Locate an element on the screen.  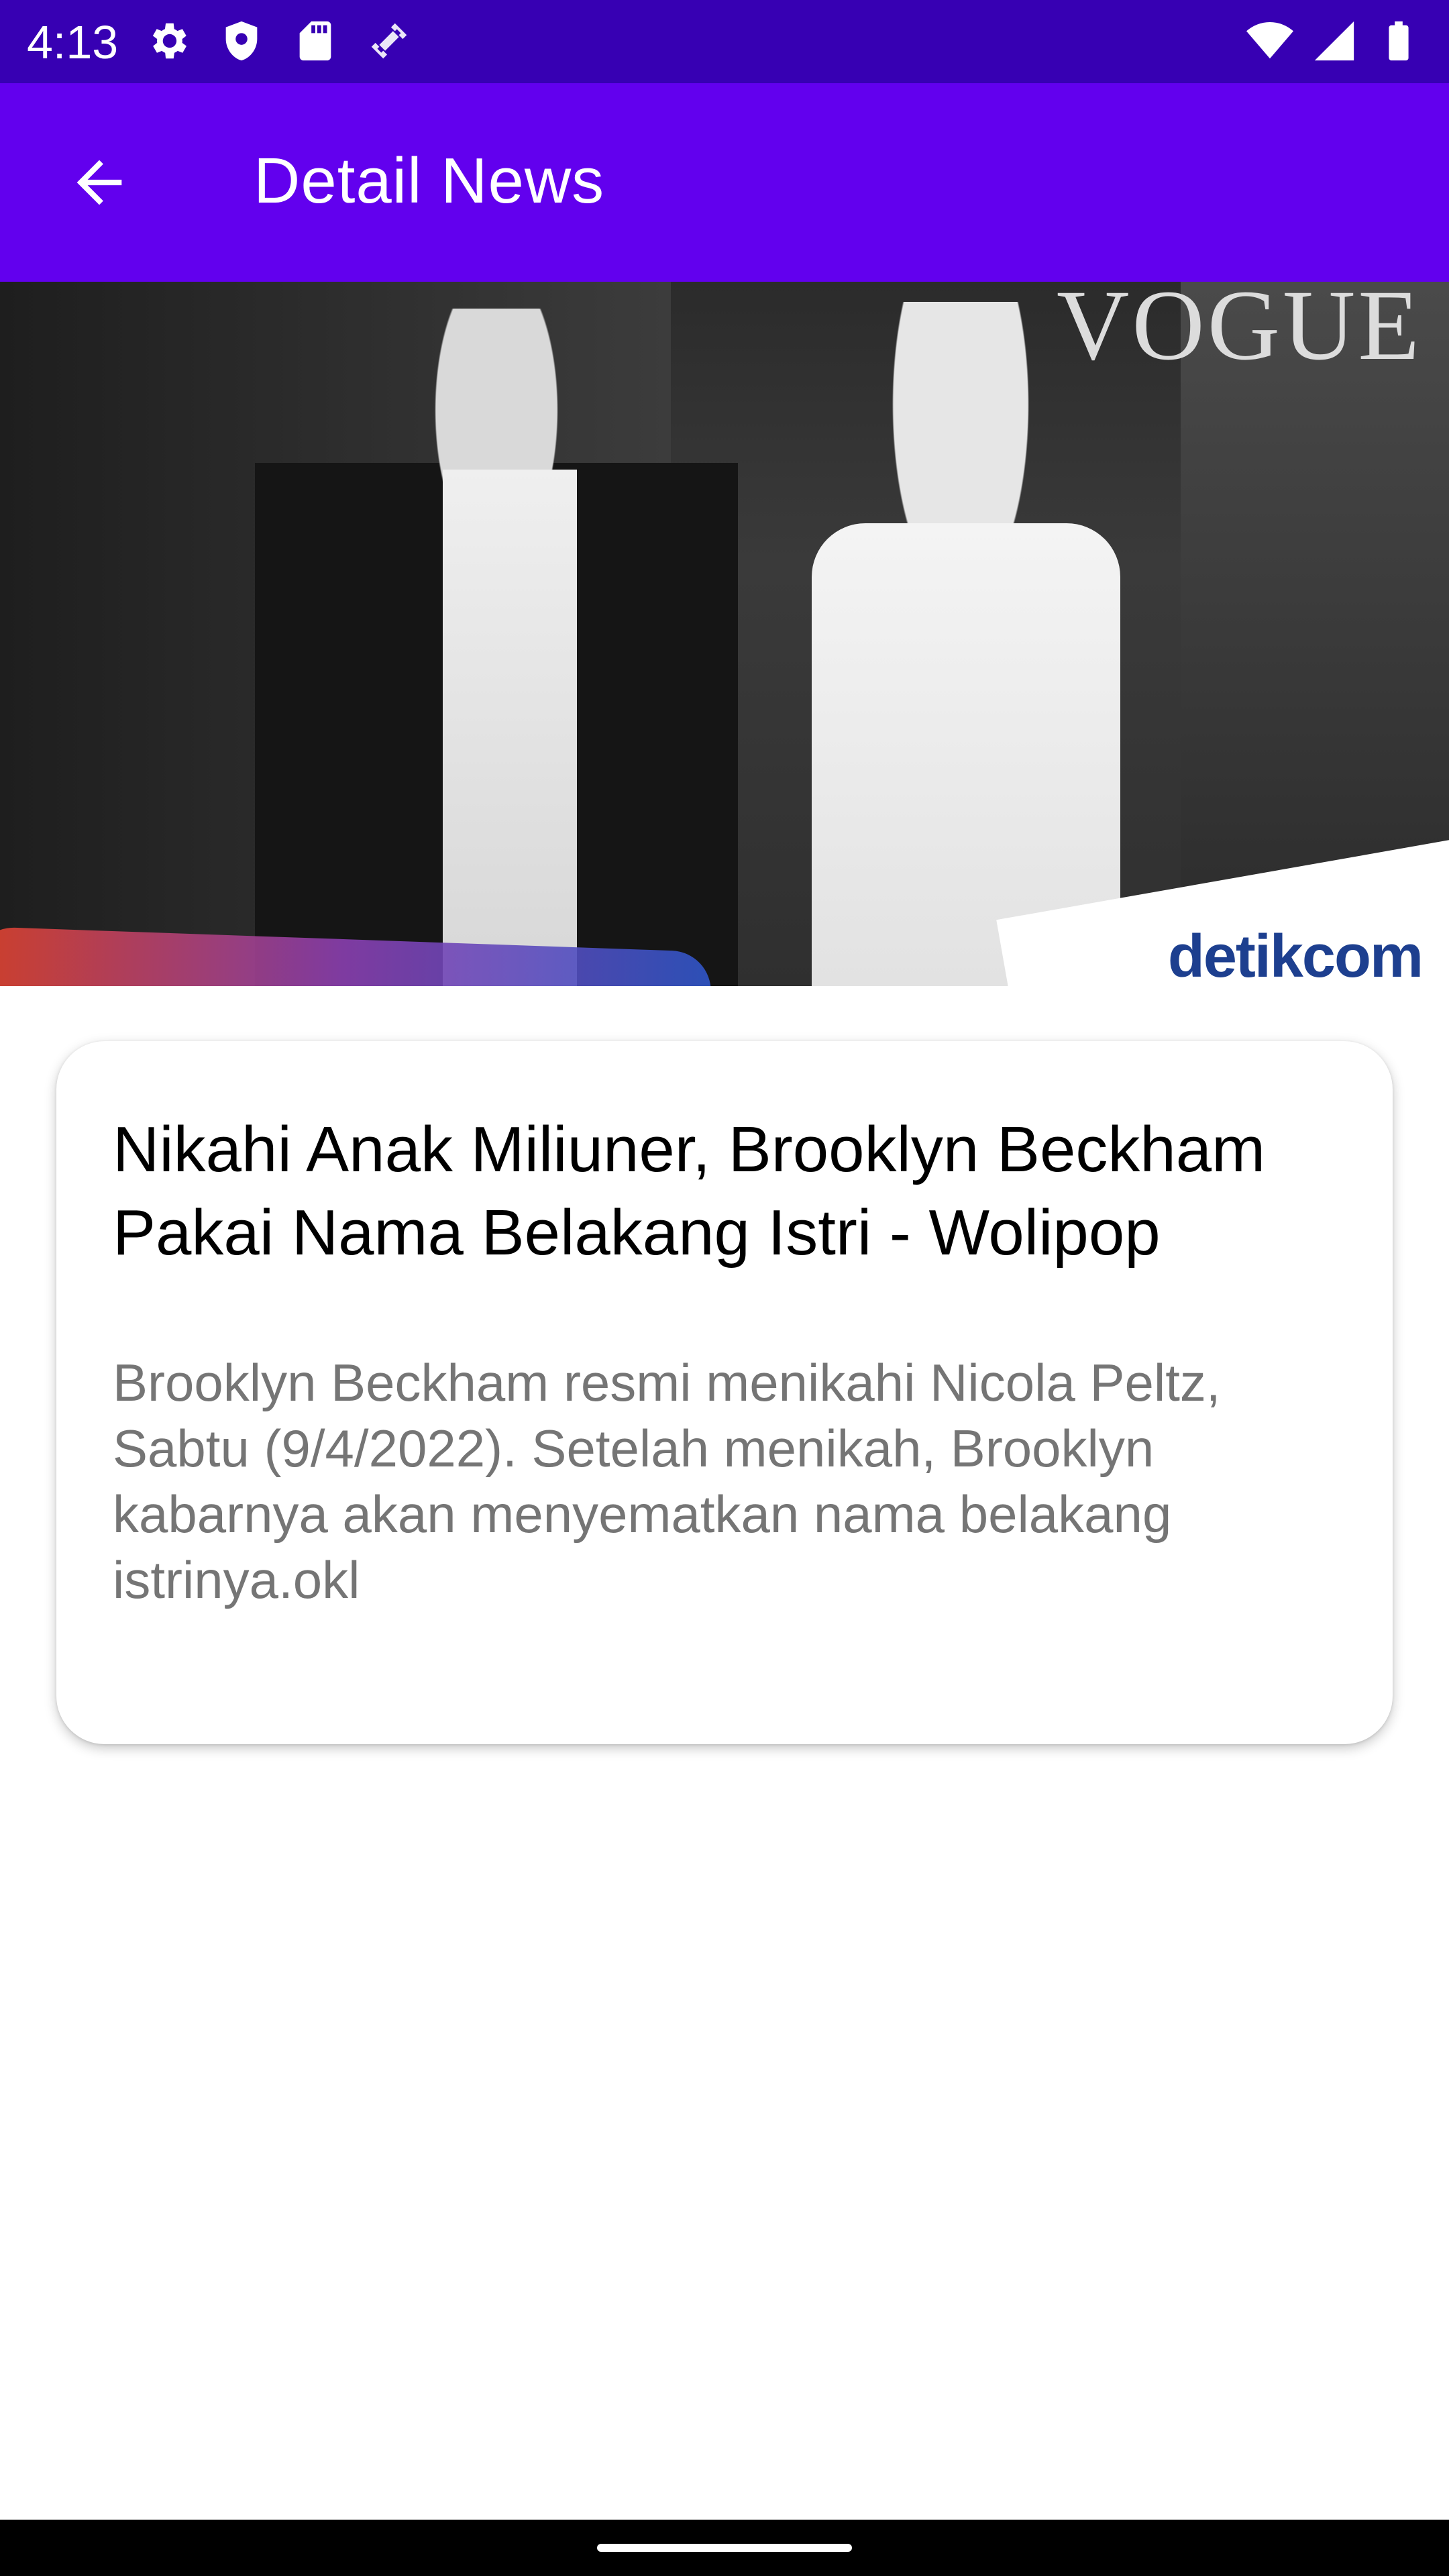
sd-card-icon is located at coordinates (315, 41).